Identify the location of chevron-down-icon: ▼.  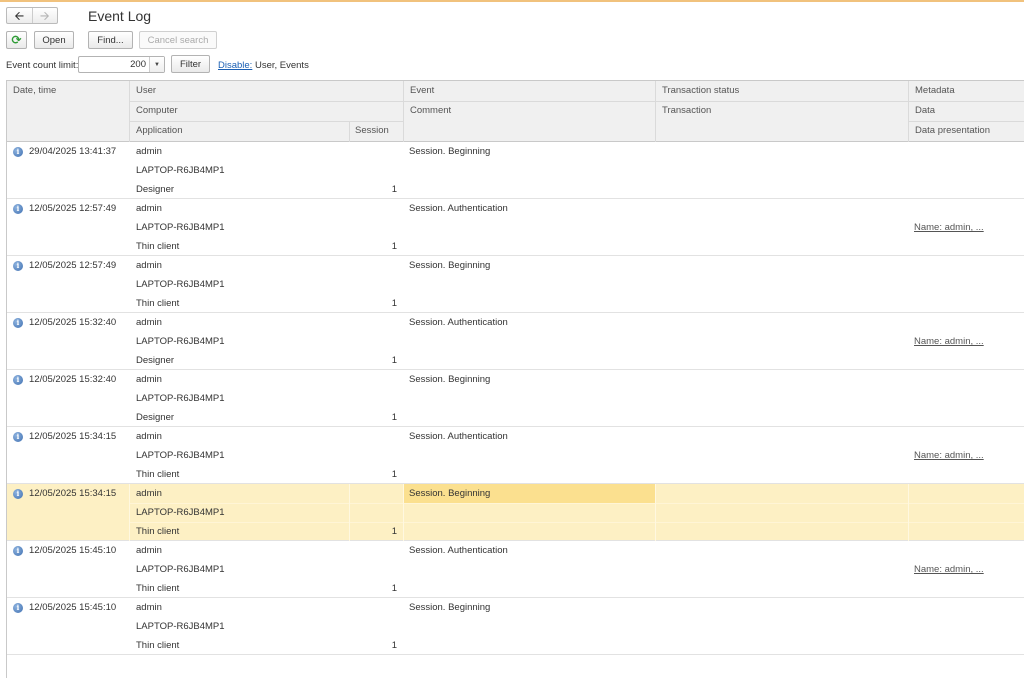
(156, 64).